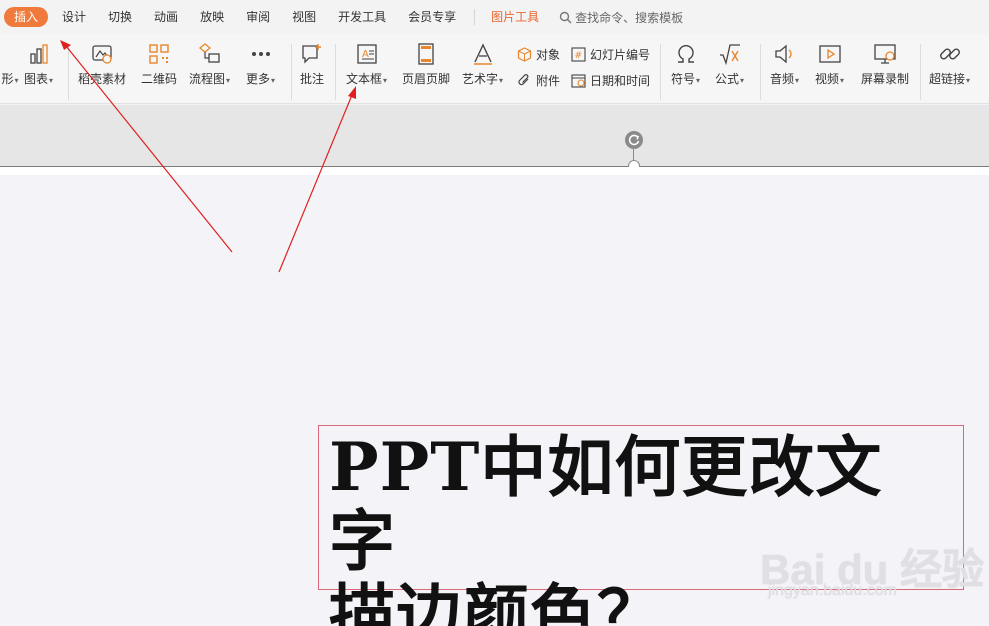  Describe the element at coordinates (74, 17) in the screenshot. I see `tab-design: 设计` at that location.